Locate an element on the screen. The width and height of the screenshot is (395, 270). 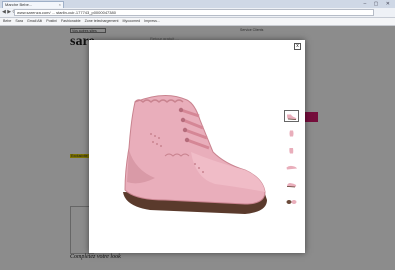
bookmark-item: Postini is located at coordinates (51, 21).